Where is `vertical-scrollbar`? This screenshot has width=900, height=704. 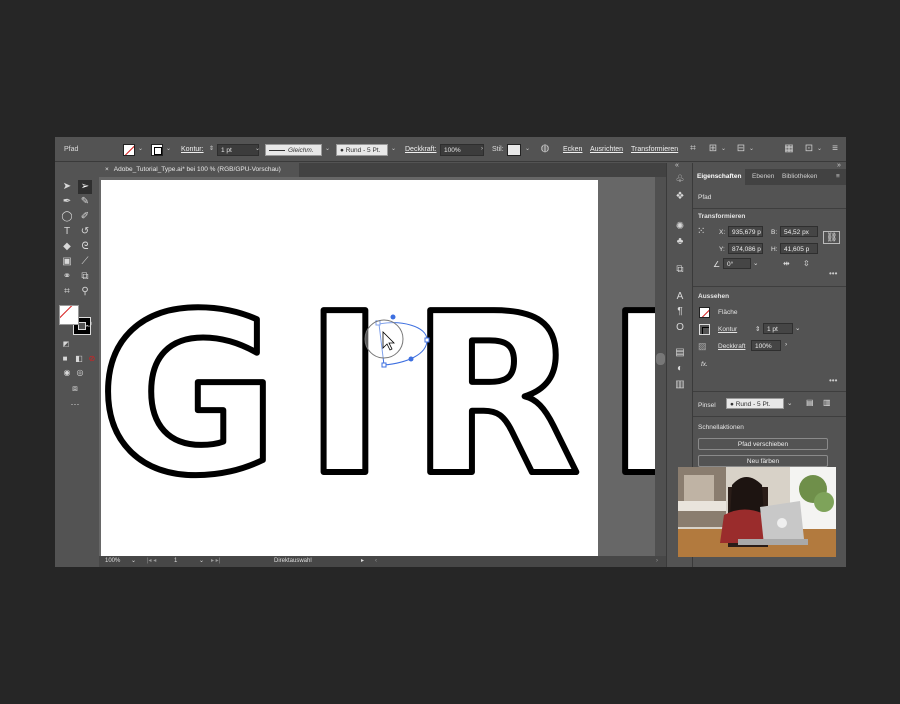 vertical-scrollbar is located at coordinates (660, 366).